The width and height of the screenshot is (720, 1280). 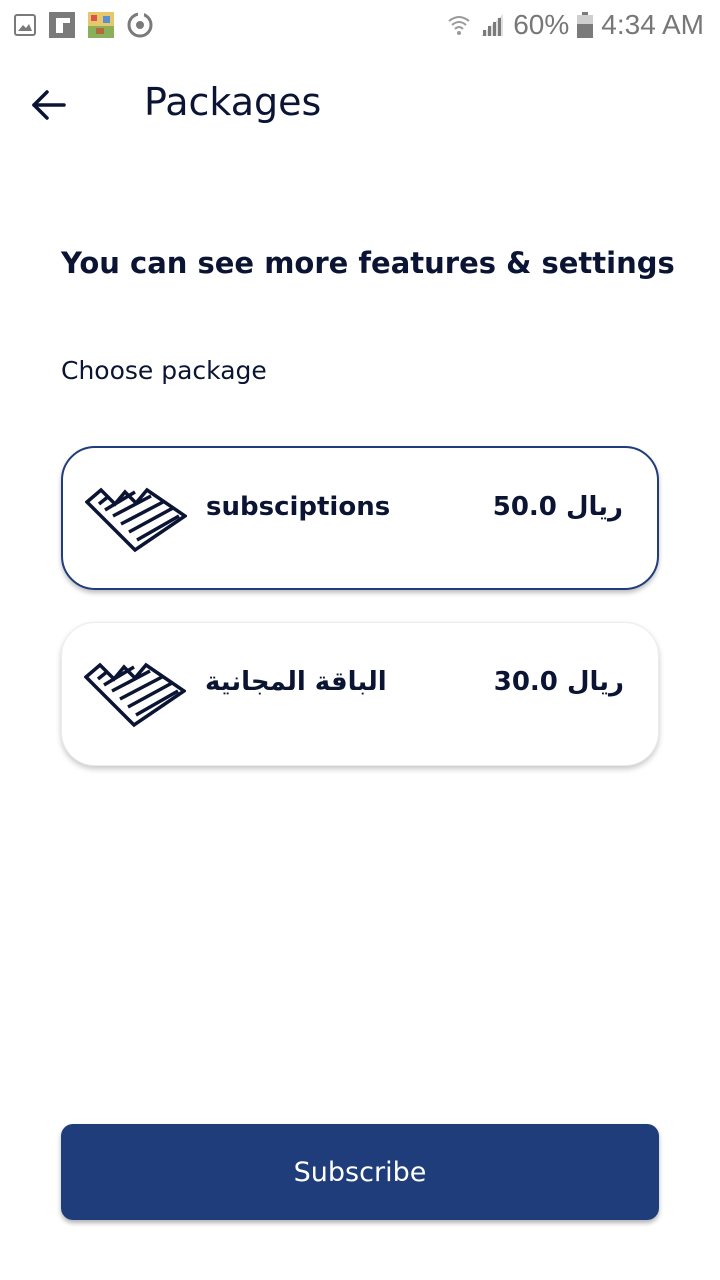 I want to click on package-price: 50.0 ريال, so click(x=557, y=507).